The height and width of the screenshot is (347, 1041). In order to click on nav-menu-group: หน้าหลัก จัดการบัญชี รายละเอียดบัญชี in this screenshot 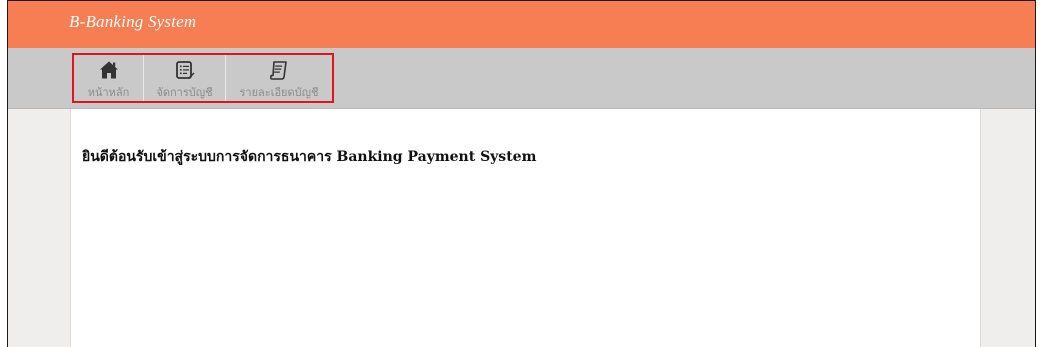, I will do `click(203, 78)`.